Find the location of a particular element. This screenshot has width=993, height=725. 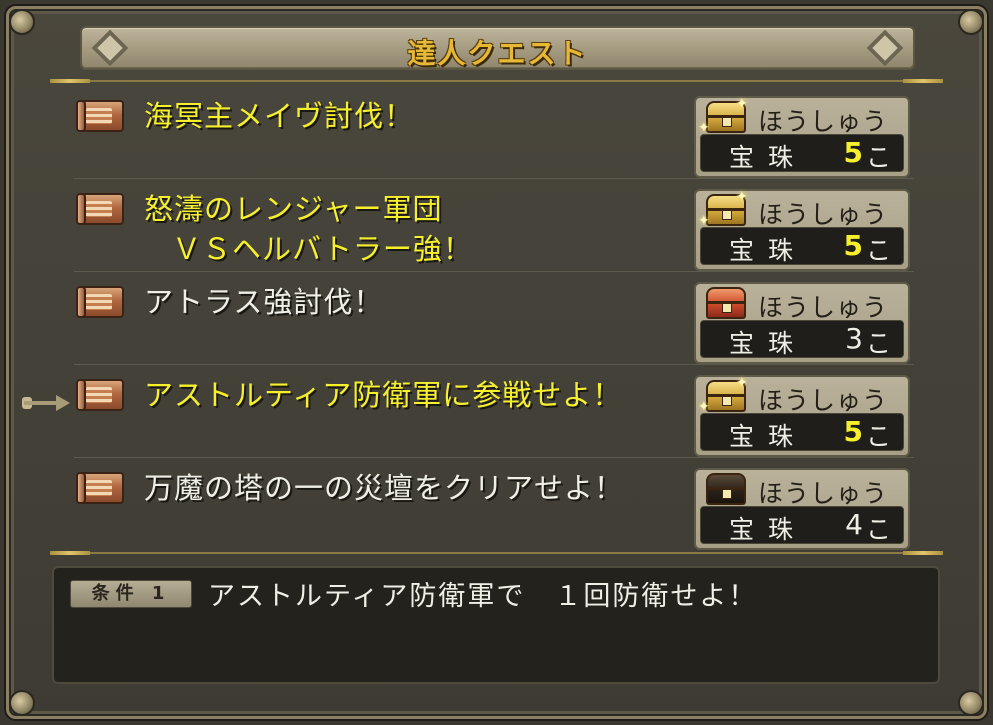

quest-title: アトラス強討伐！ is located at coordinates (264, 302).